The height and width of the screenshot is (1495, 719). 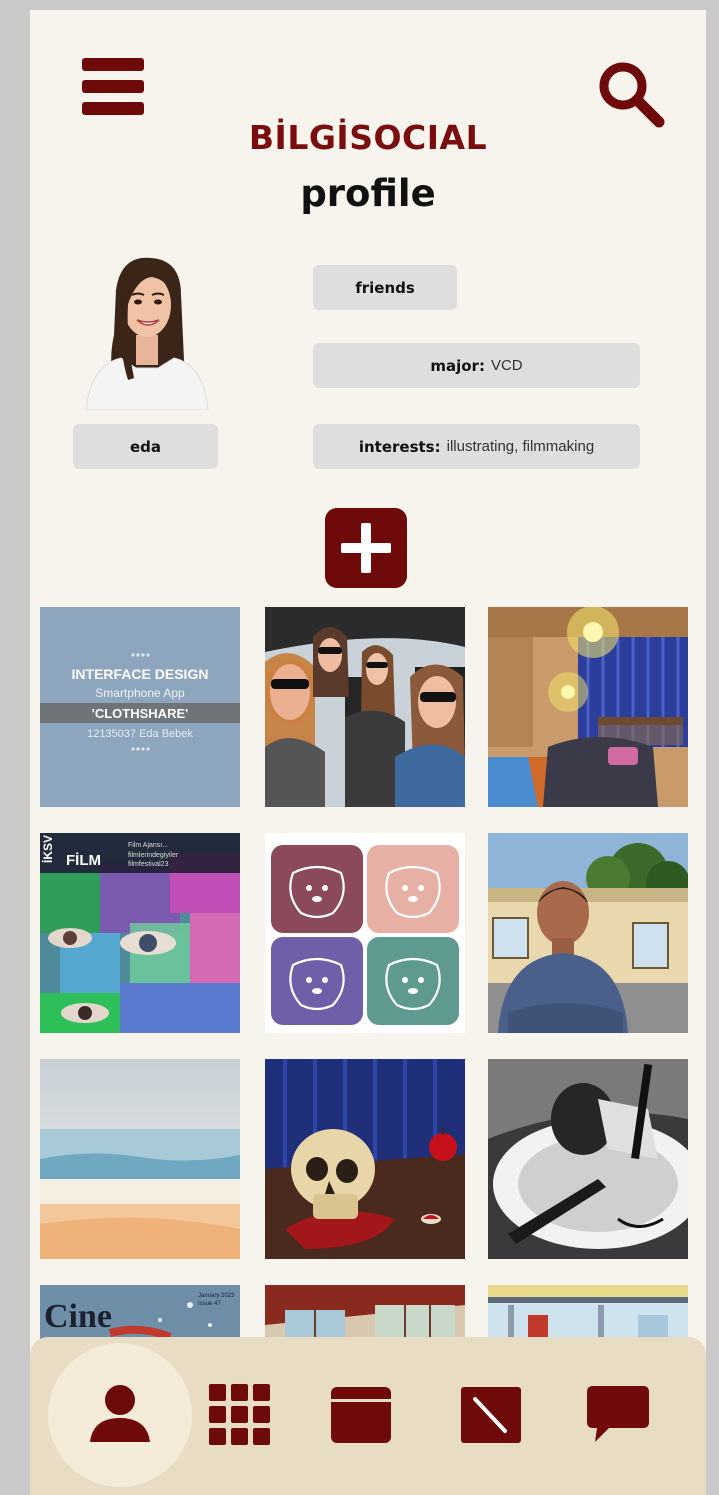 I want to click on car-friends-illustration, so click(x=365, y=707).